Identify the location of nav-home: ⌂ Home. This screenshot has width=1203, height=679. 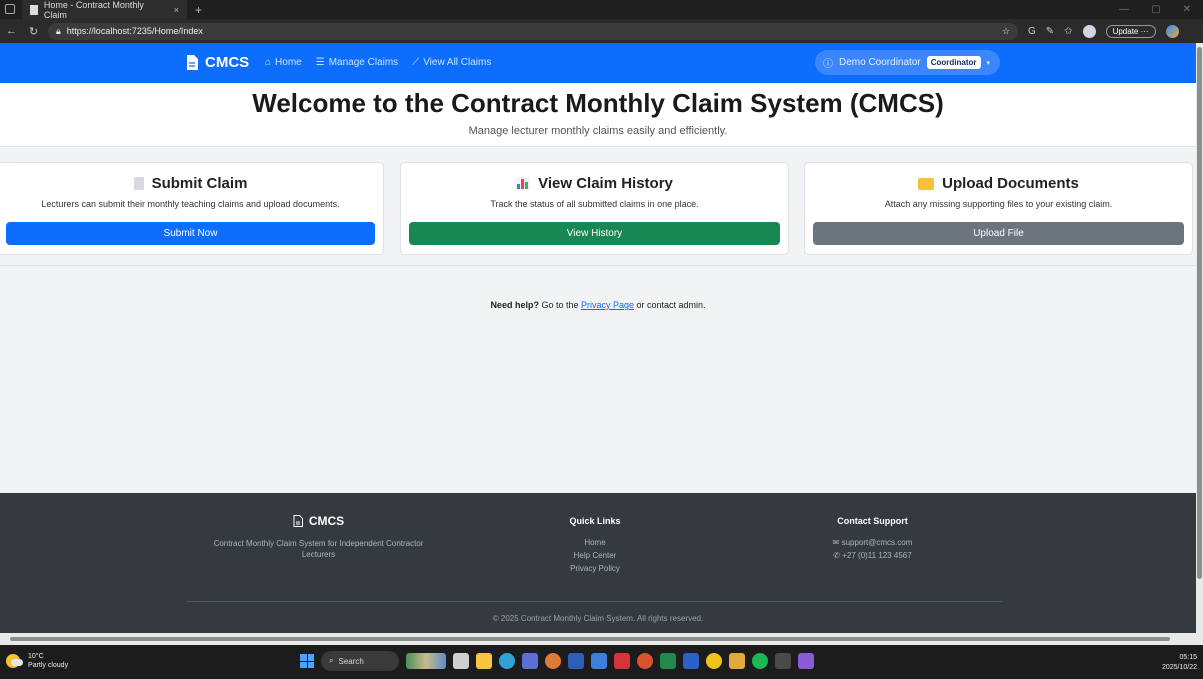
(283, 62).